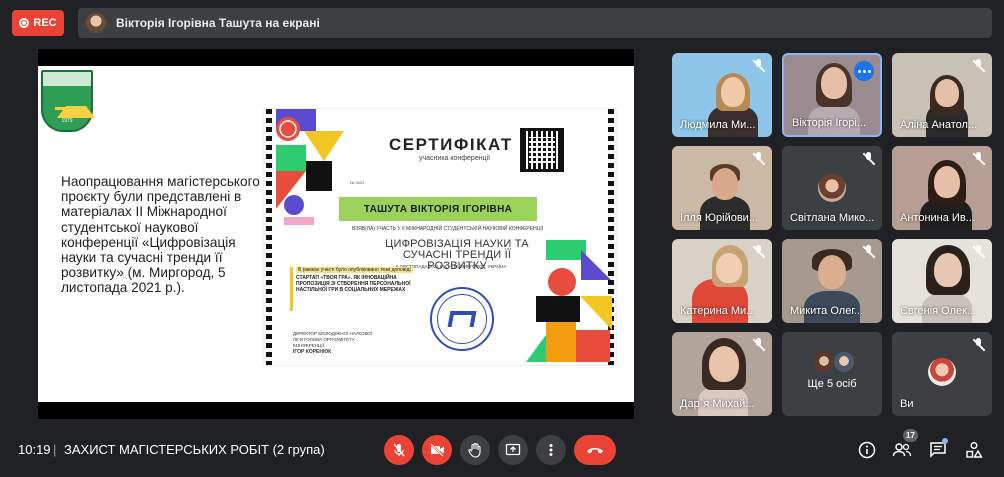 The height and width of the screenshot is (477, 1004). I want to click on meeting-clock: 10:19, so click(34, 449).